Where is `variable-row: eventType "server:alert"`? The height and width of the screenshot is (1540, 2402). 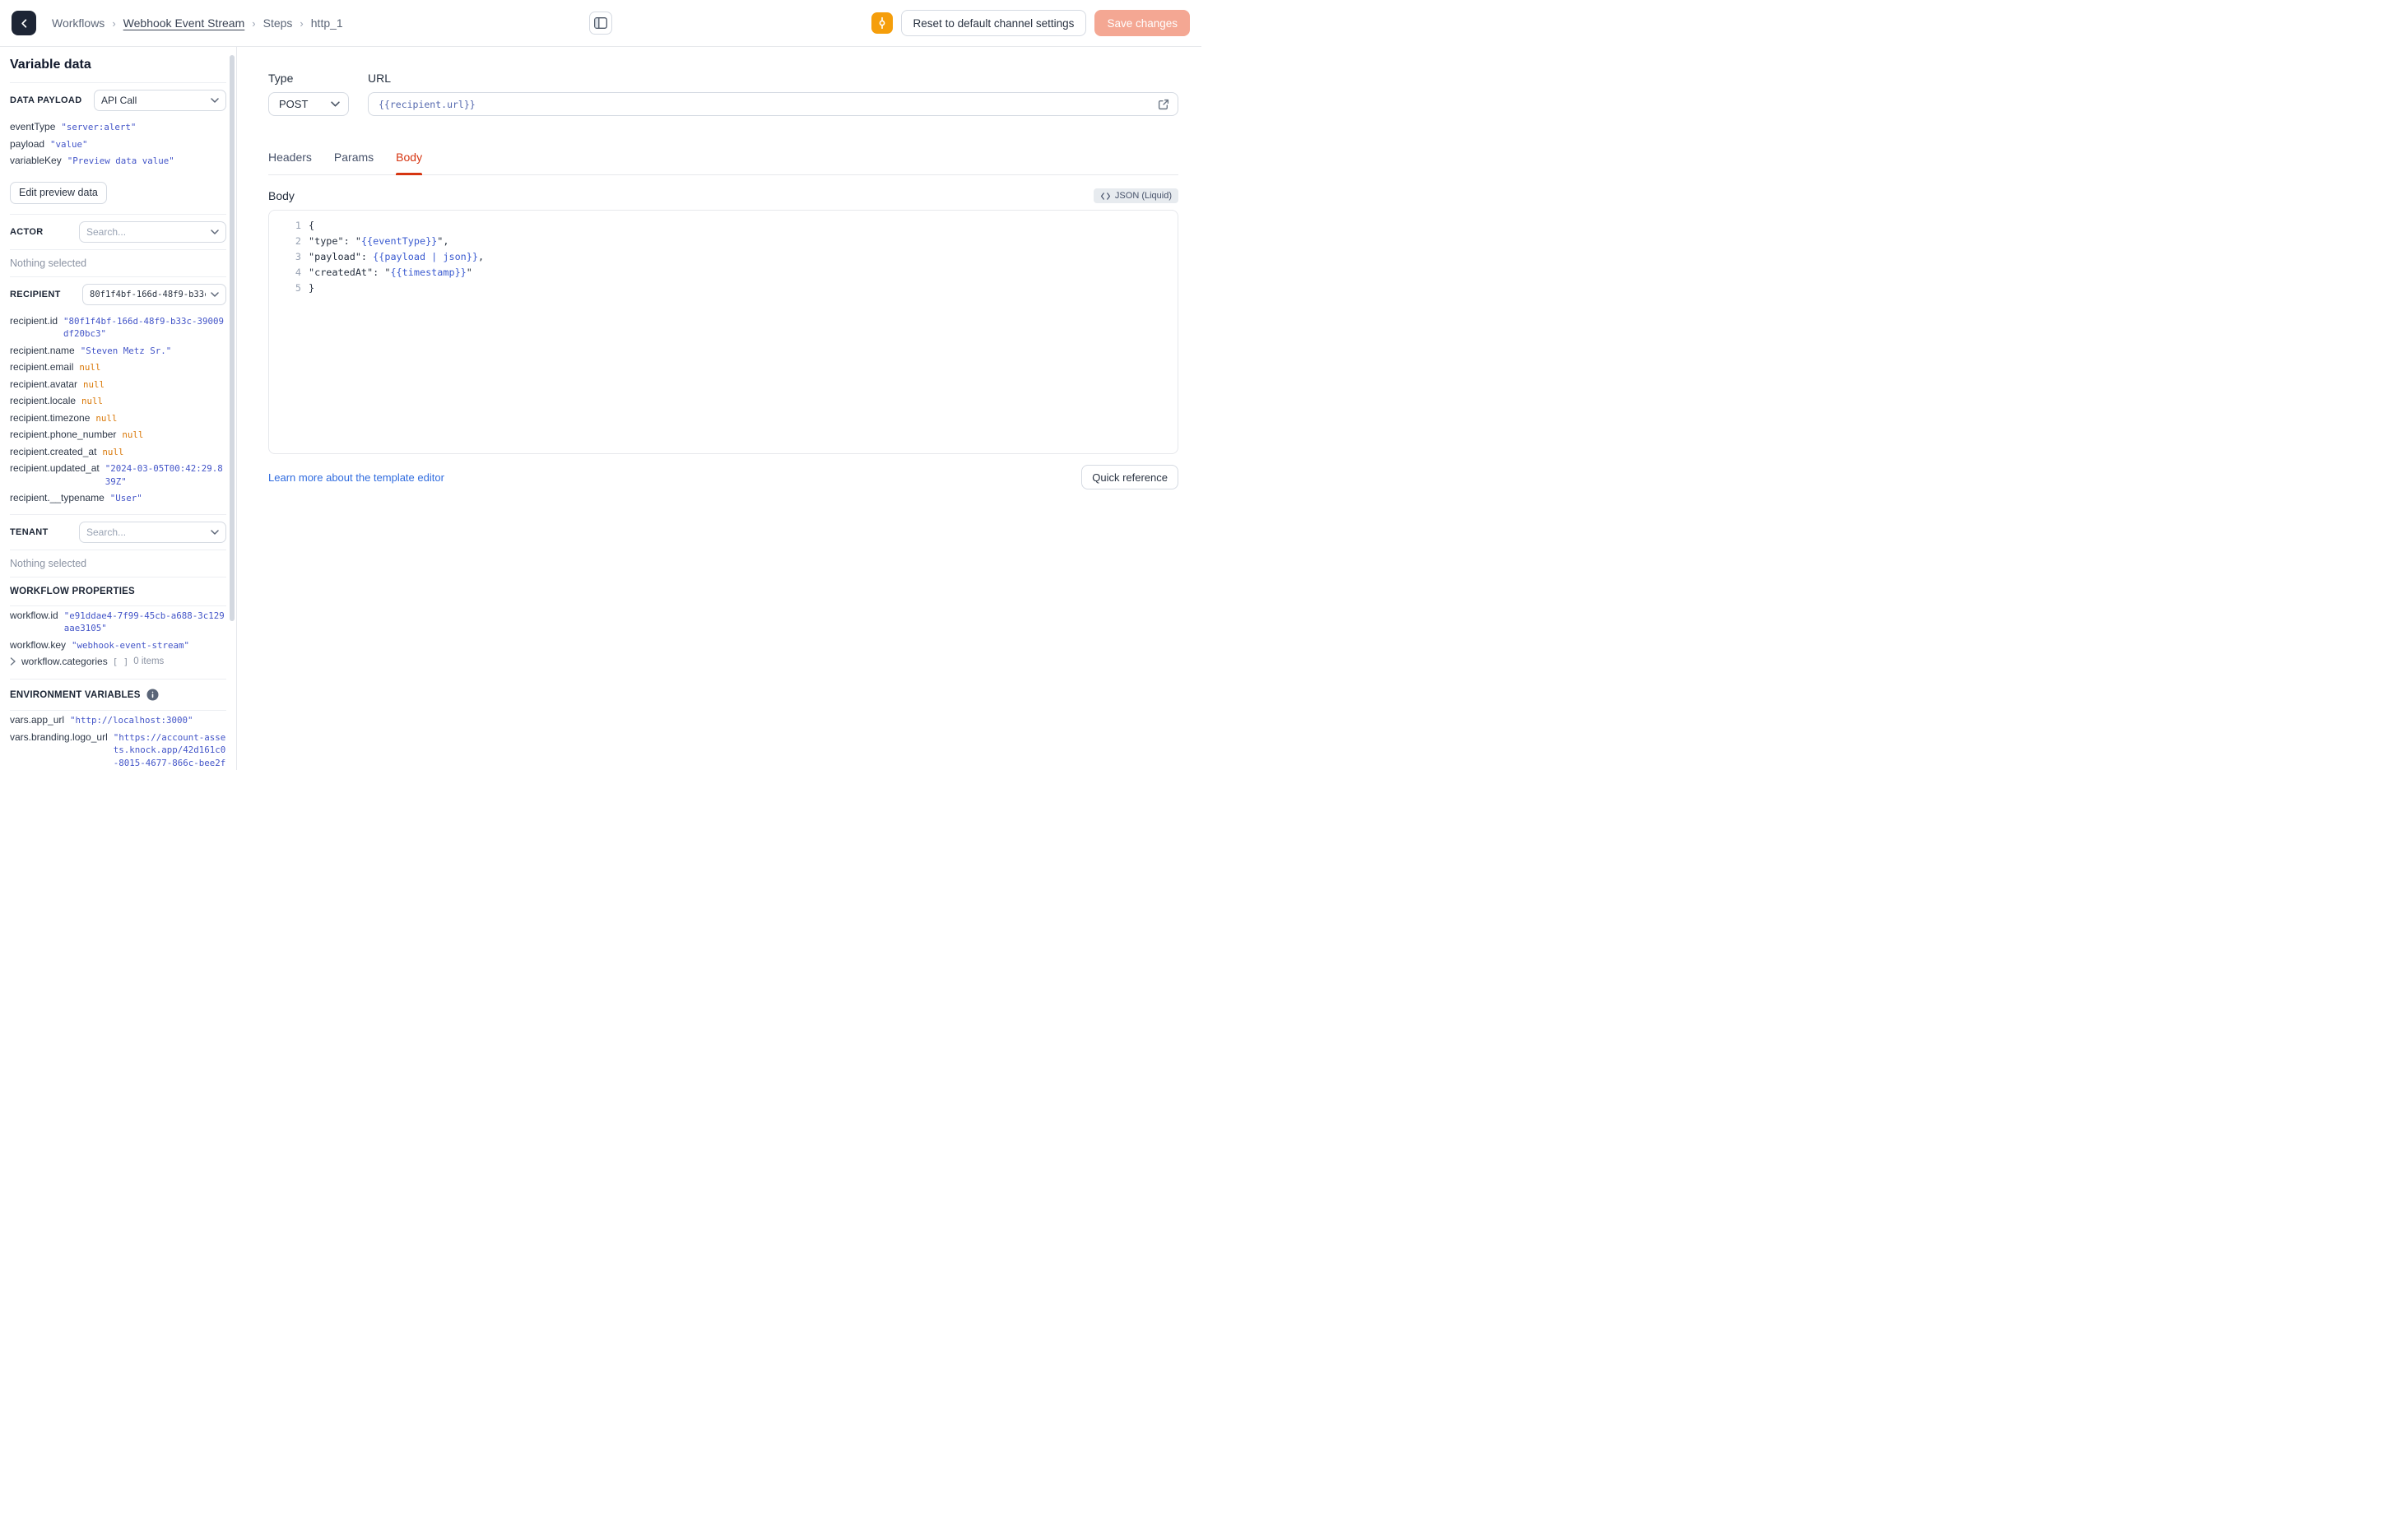 variable-row: eventType "server:alert" is located at coordinates (73, 126).